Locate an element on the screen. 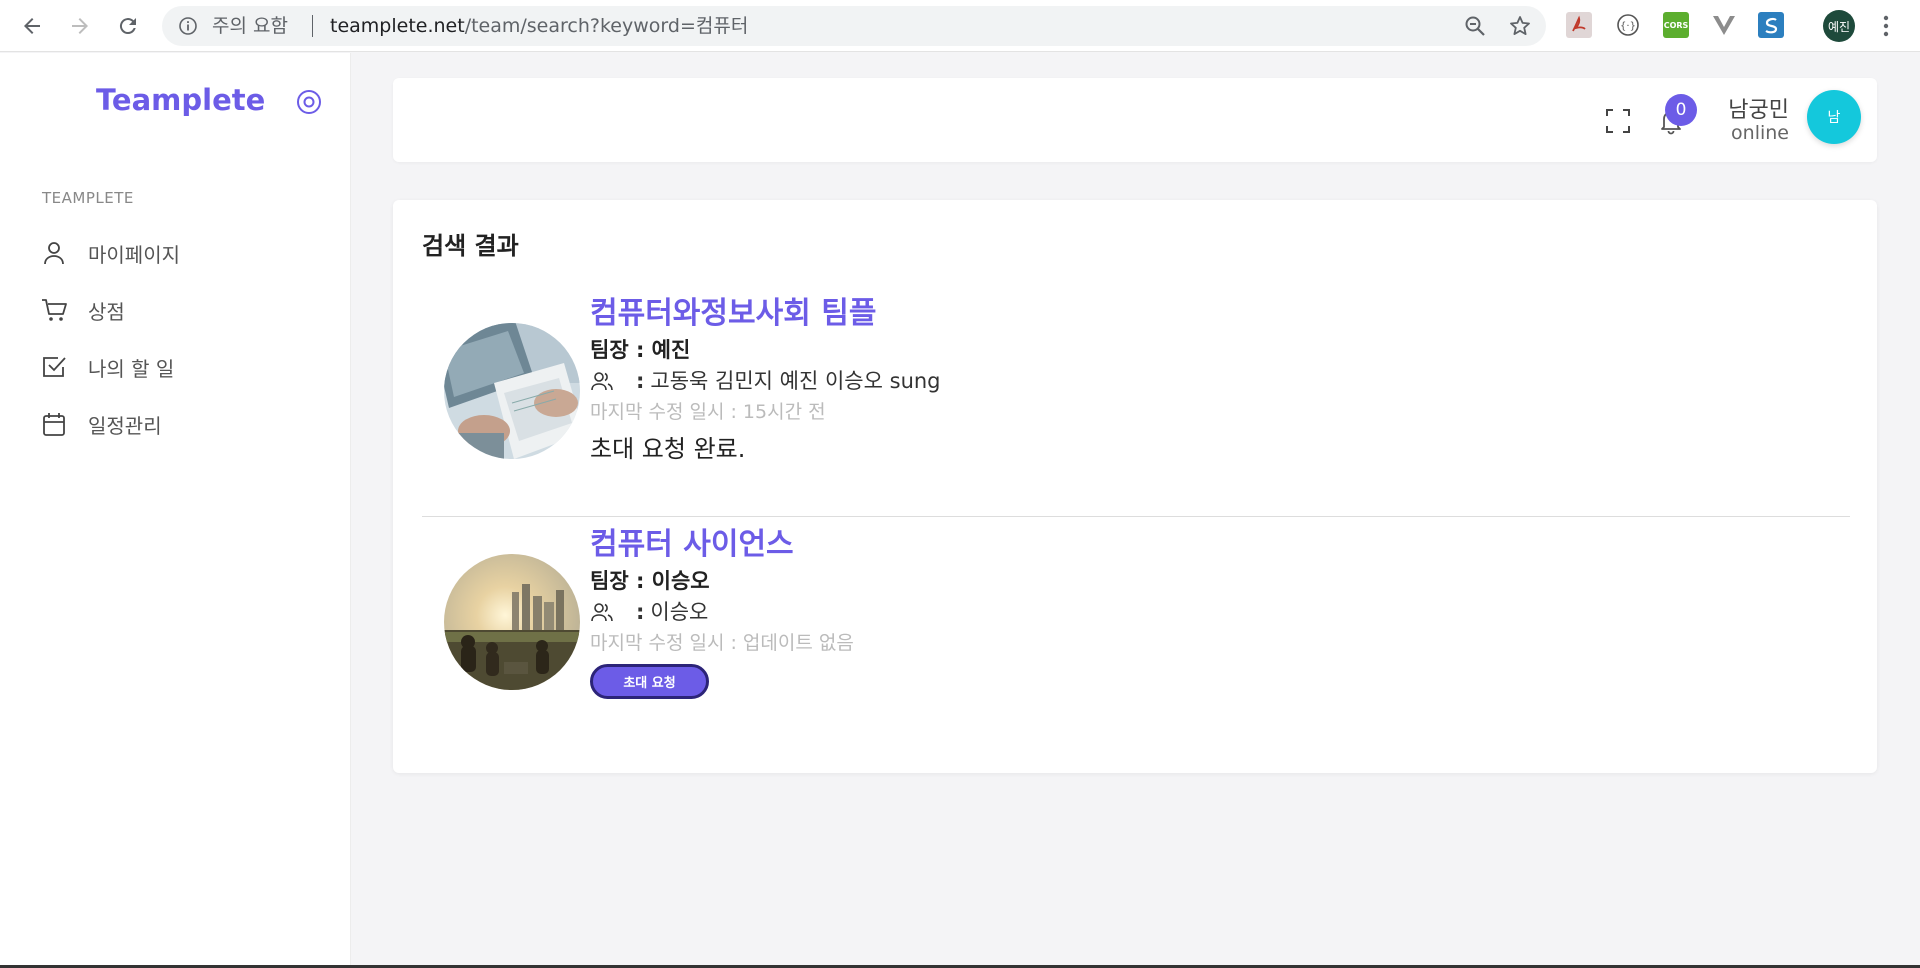 The height and width of the screenshot is (968, 1920). sidebar-item-label: 마이페이지 is located at coordinates (134, 254).